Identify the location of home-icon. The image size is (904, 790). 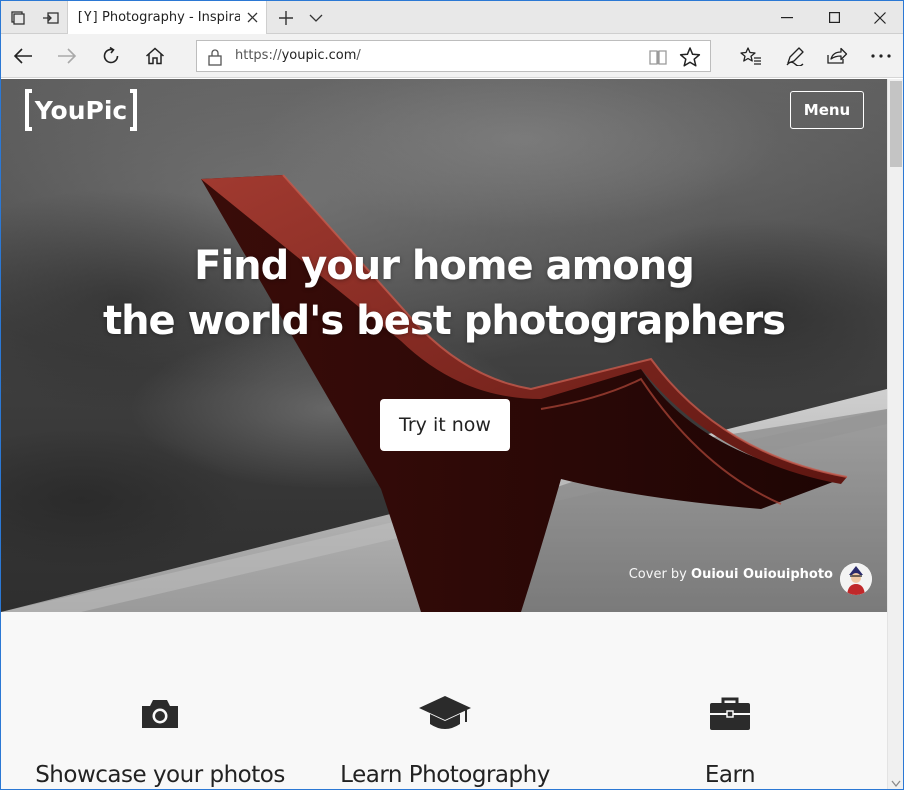
(155, 56).